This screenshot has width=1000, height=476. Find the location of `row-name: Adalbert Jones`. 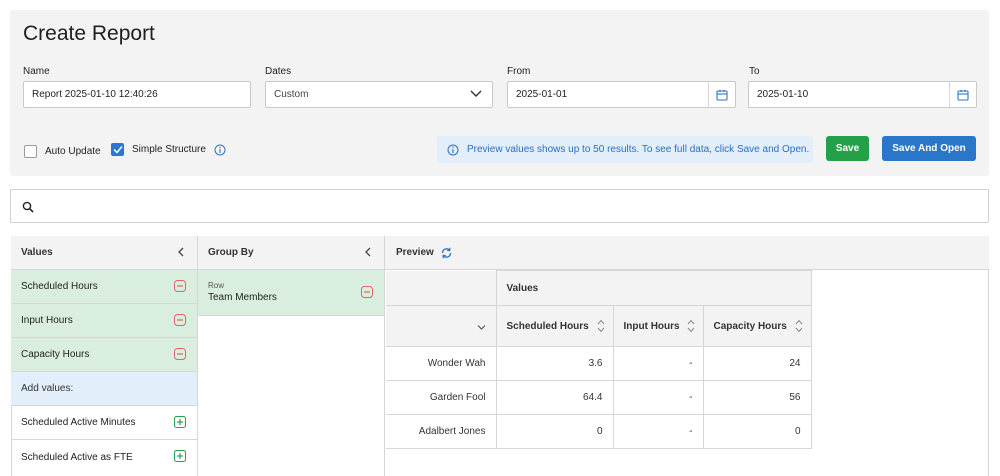

row-name: Adalbert Jones is located at coordinates (441, 431).